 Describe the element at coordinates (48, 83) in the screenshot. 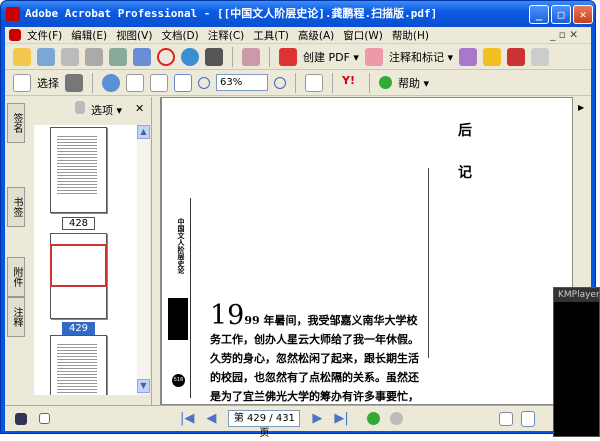

I see `select-tool: 选择` at that location.